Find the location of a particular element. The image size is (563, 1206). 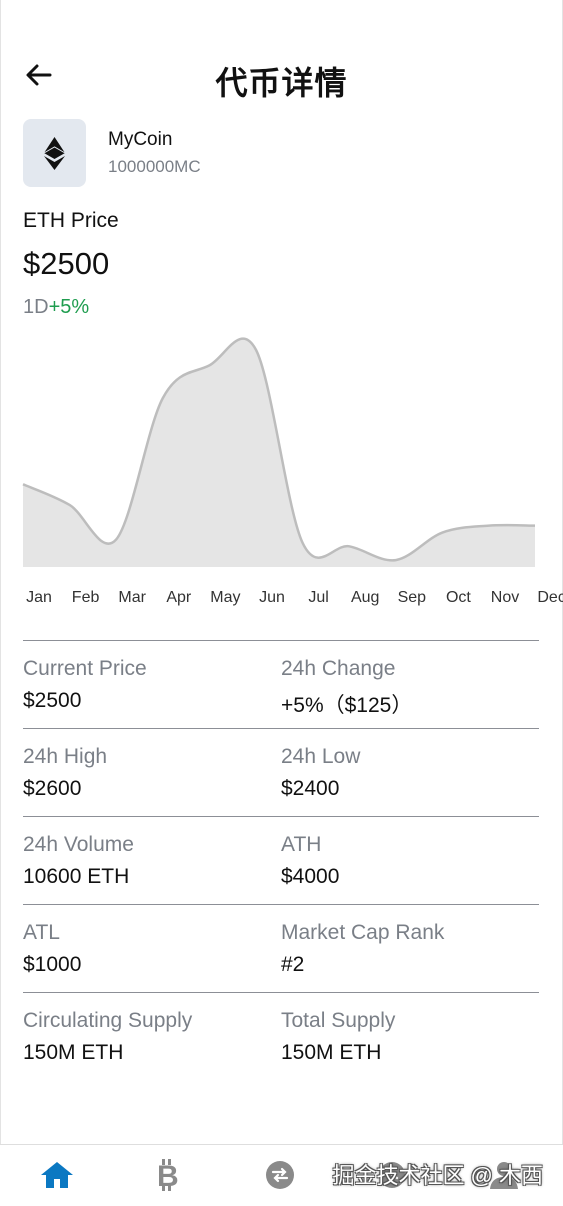

swap-icon is located at coordinates (280, 1175).